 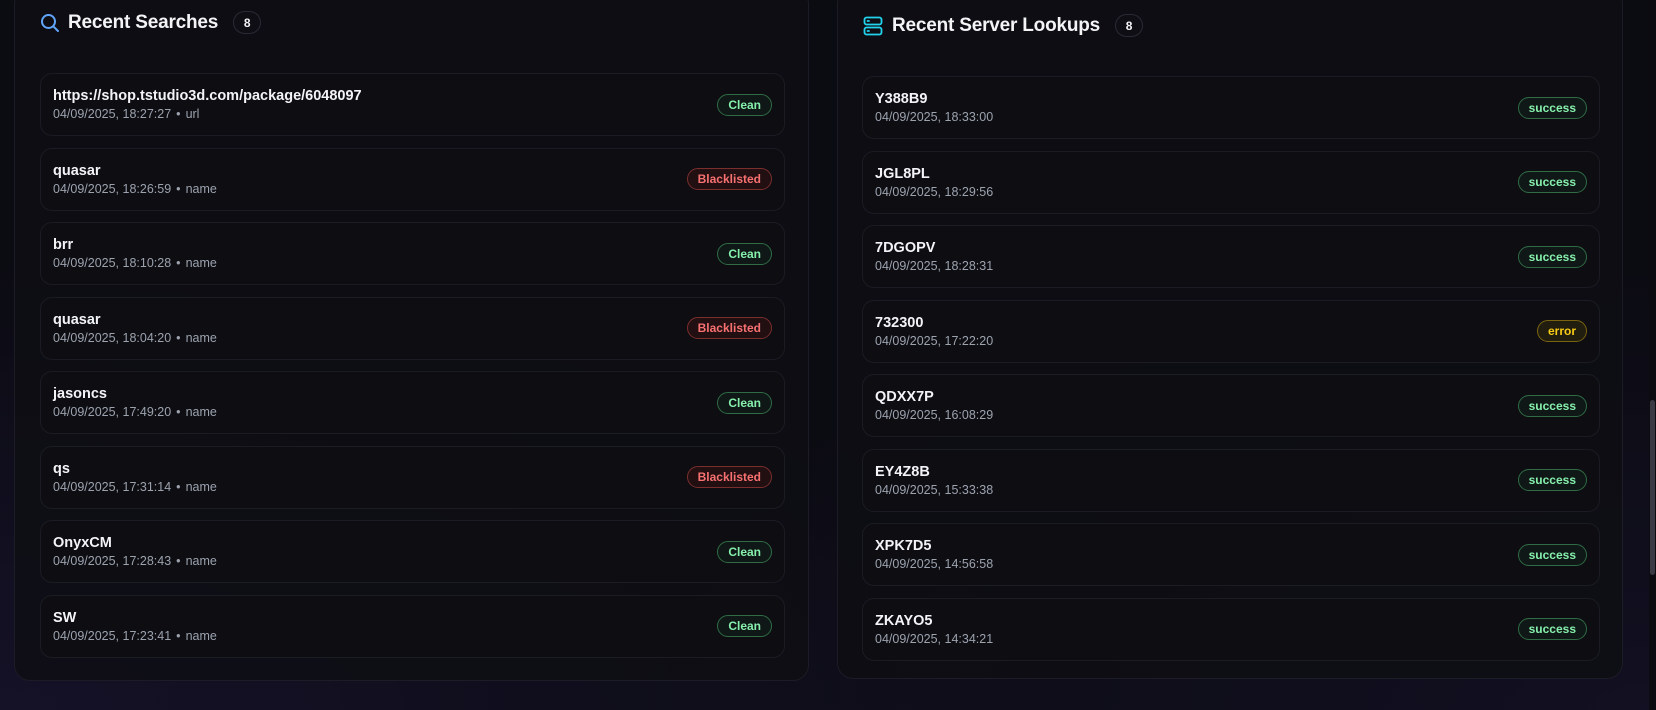 I want to click on search-timestamp: 04/09/2025, 18:26:59, so click(x=112, y=188).